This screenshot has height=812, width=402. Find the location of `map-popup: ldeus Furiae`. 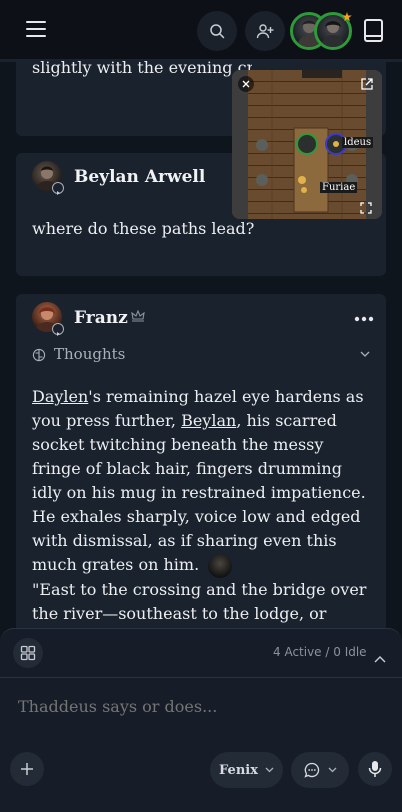

map-popup: ldeus Furiae is located at coordinates (307, 144).